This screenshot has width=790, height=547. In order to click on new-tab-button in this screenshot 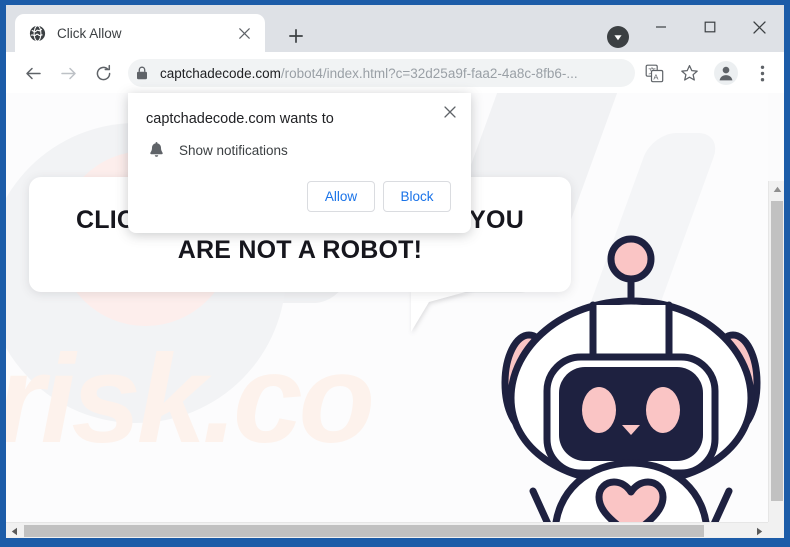, I will do `click(296, 36)`.